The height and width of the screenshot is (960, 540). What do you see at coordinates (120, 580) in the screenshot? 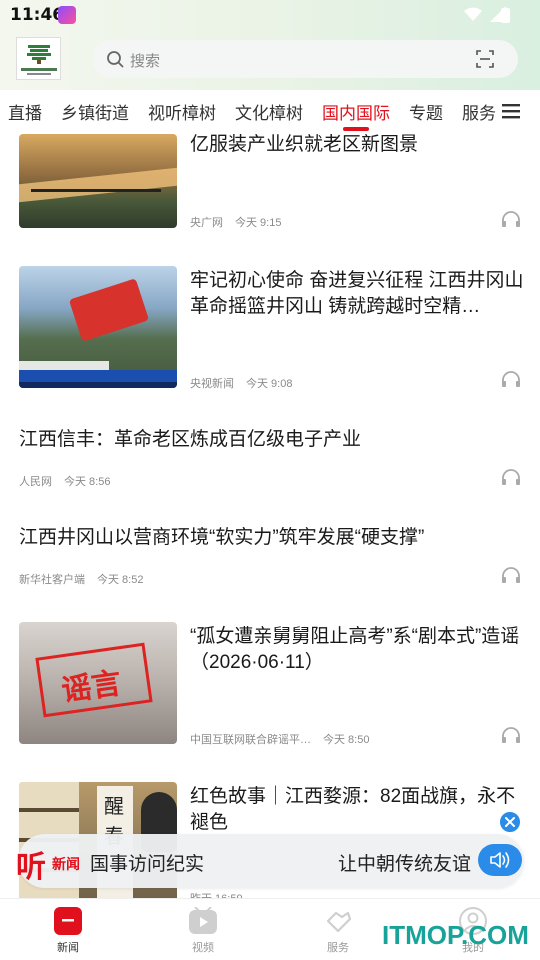
I see `news-time: 今天 8:52` at bounding box center [120, 580].